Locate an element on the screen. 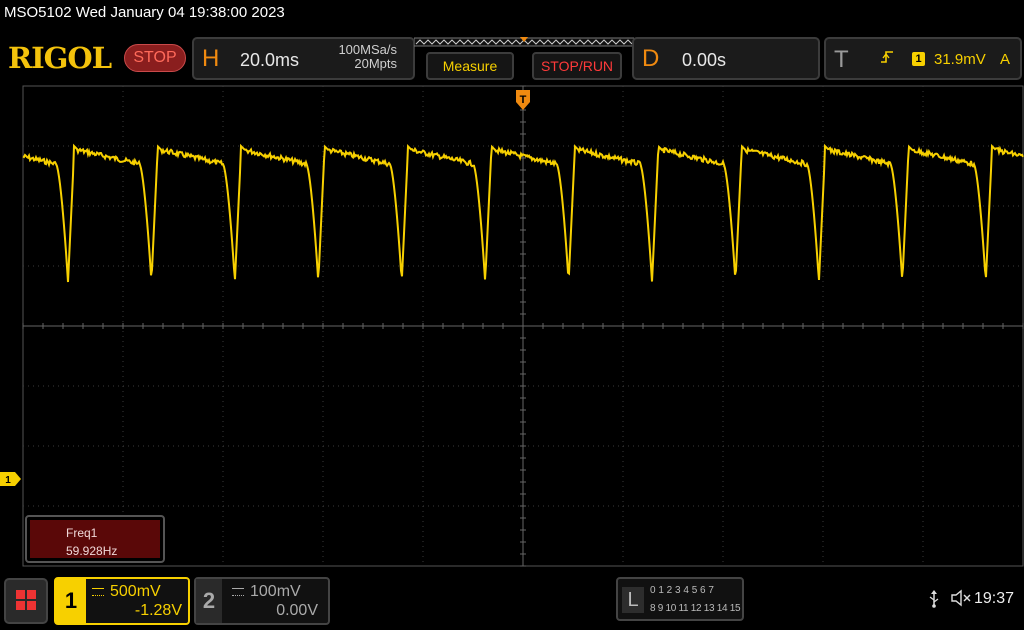 The width and height of the screenshot is (1024, 630). measurement-readout: Freq1 59.928Hz is located at coordinates (95, 539).